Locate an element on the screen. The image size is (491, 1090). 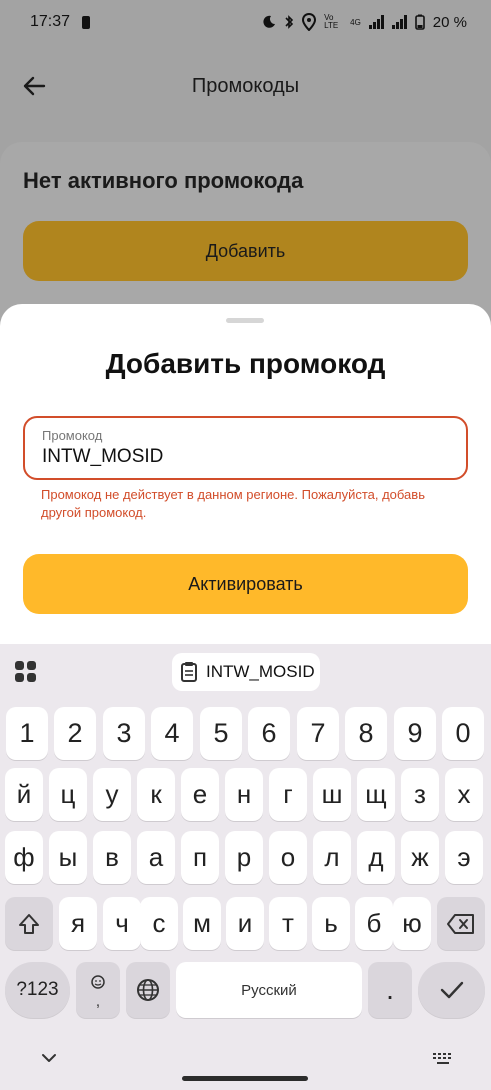
key-letter: л is located at coordinates (332, 857).